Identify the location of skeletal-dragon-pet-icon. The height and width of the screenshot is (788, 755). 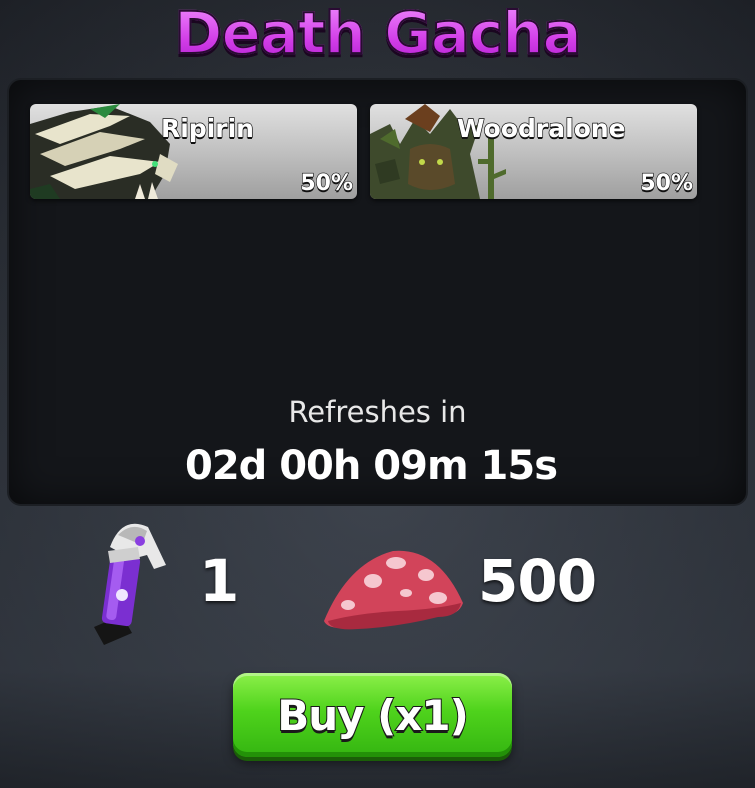
(104, 151).